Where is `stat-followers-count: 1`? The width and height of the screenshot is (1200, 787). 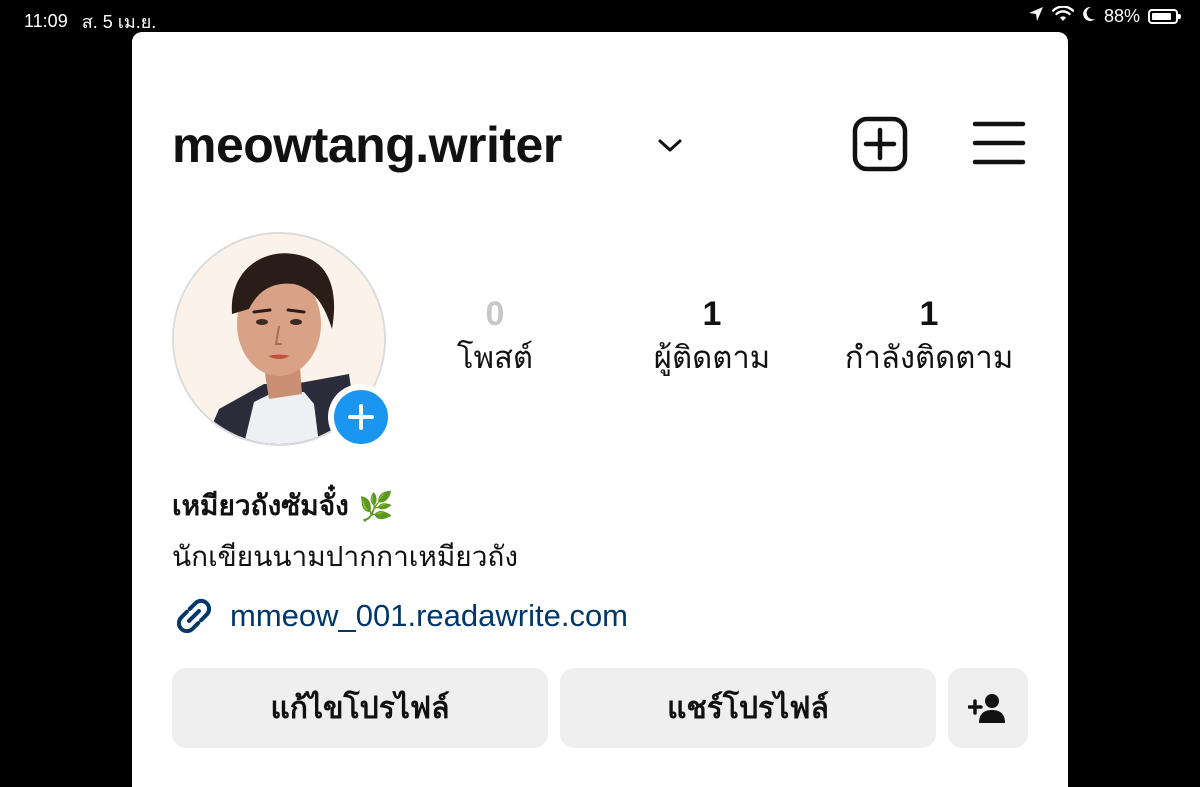
stat-followers-count: 1 is located at coordinates (712, 314).